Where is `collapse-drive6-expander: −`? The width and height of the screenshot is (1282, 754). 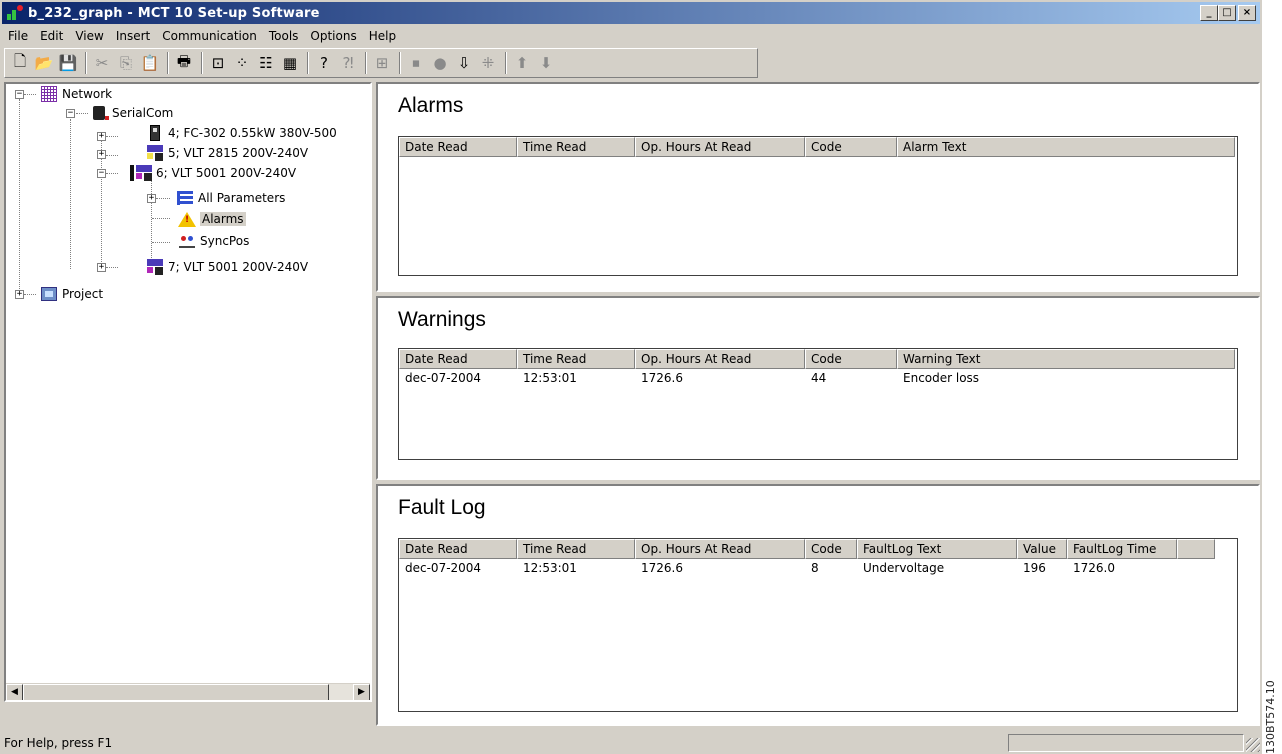 collapse-drive6-expander: − is located at coordinates (101, 173).